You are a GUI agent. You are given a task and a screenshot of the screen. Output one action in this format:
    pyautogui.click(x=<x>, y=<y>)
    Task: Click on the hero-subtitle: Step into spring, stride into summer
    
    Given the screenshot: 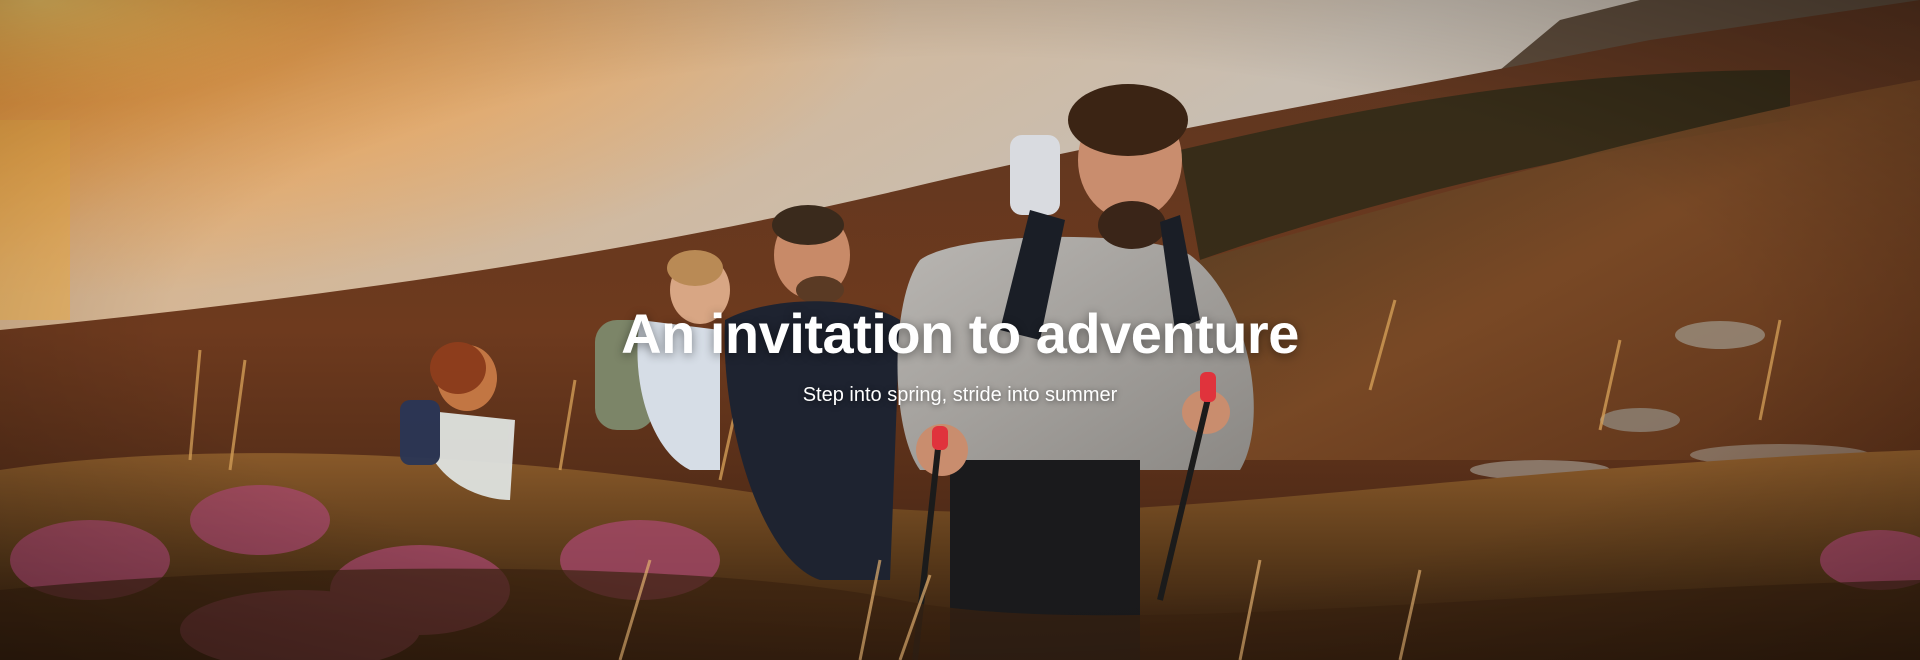 What is the action you would take?
    pyautogui.click(x=960, y=395)
    